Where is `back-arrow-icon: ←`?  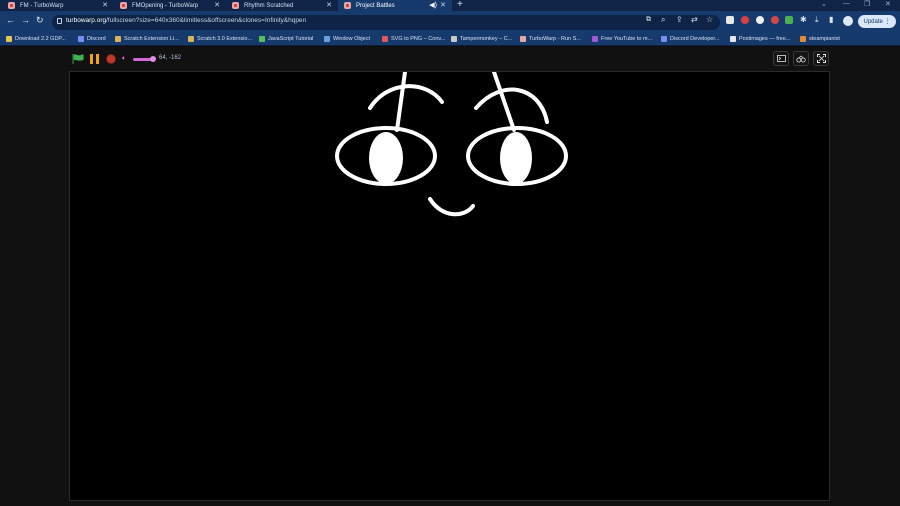 back-arrow-icon: ← is located at coordinates (10, 20).